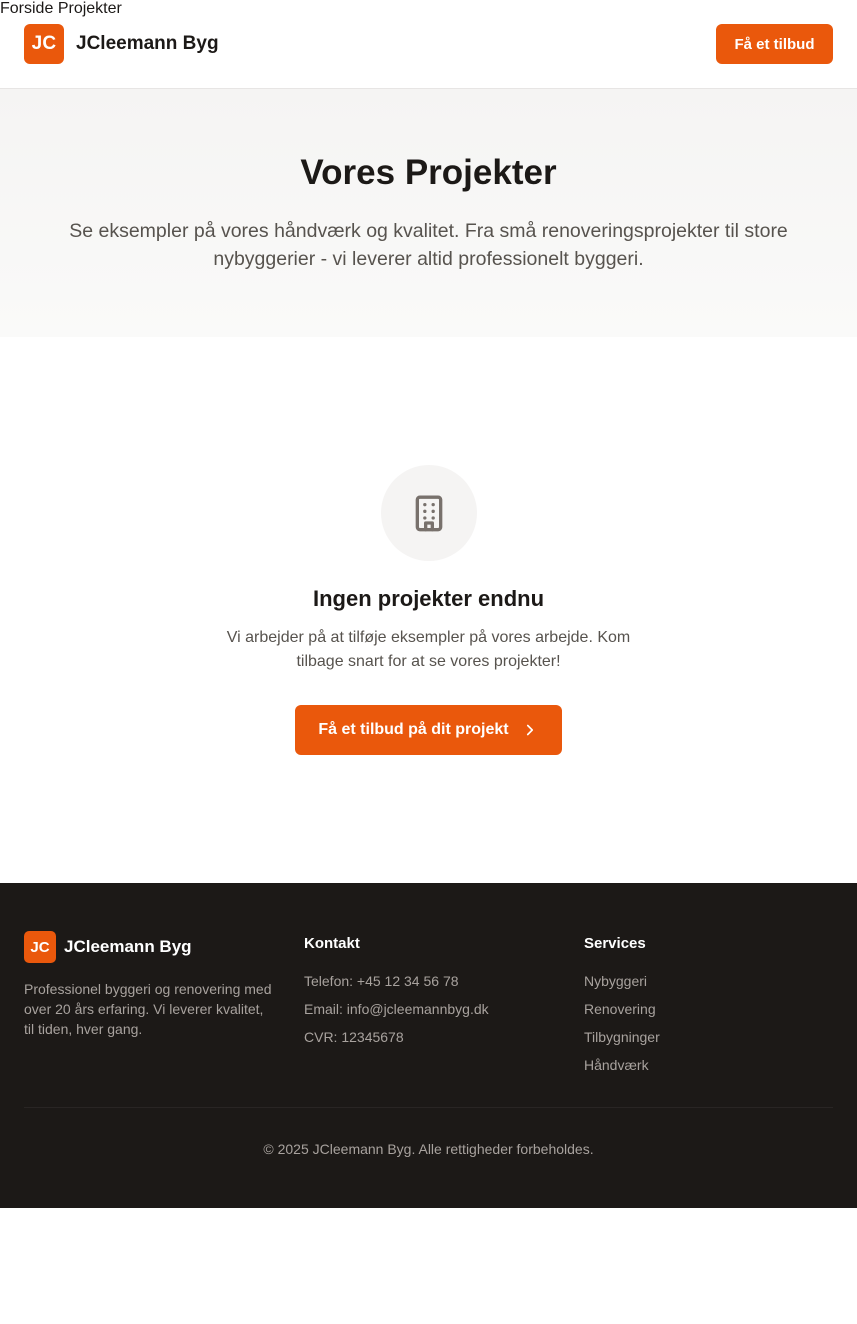 This screenshot has width=857, height=1324. I want to click on project-quote-button: Få et tilbud på dit projekt, so click(428, 730).